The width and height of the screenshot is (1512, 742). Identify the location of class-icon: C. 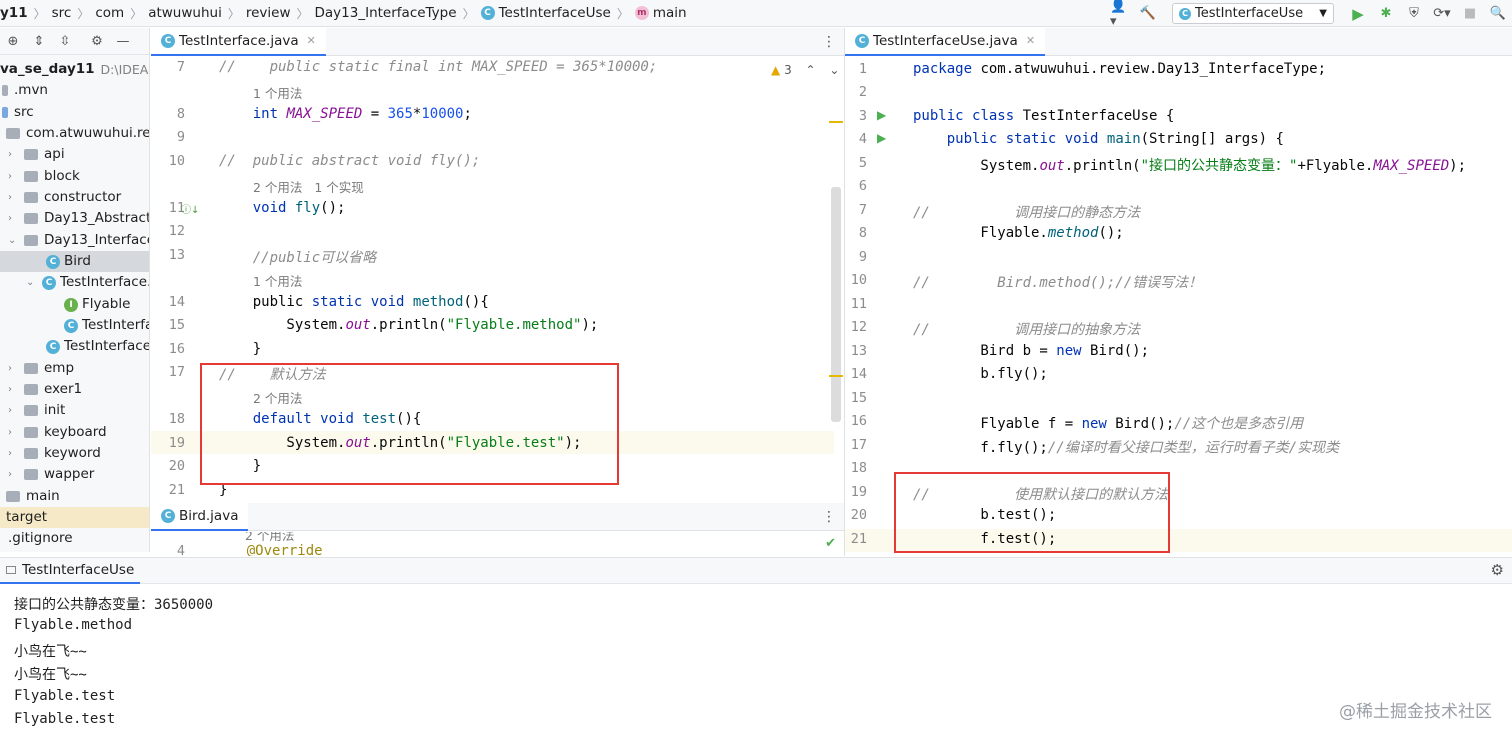
(487, 13).